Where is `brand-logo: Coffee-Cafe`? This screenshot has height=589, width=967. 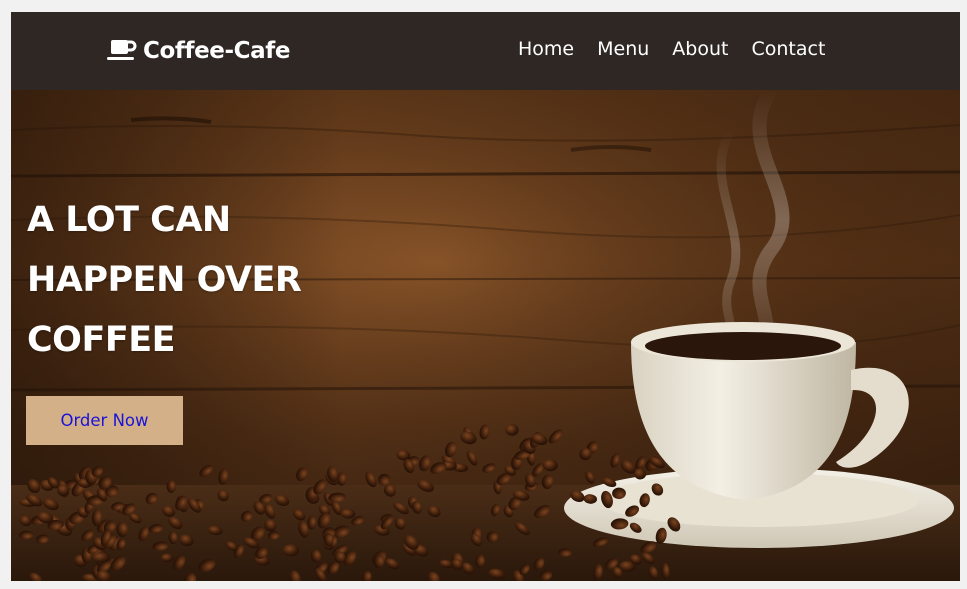
brand-logo: Coffee-Cafe is located at coordinates (198, 51).